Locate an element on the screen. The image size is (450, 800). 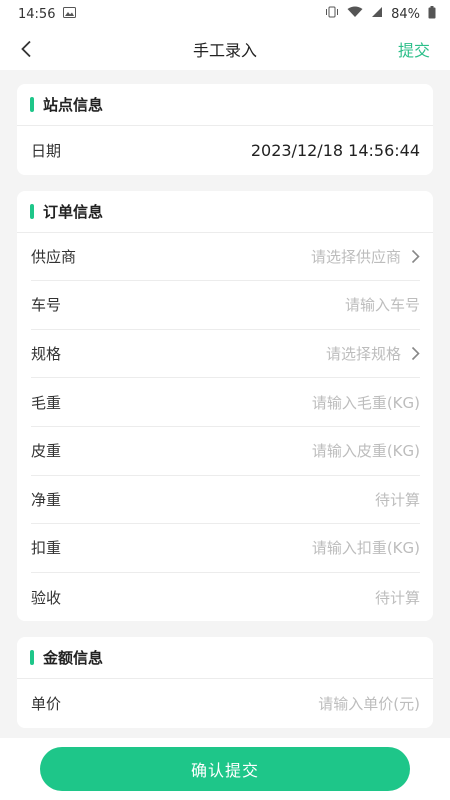
row-label: 车号 is located at coordinates (46, 305).